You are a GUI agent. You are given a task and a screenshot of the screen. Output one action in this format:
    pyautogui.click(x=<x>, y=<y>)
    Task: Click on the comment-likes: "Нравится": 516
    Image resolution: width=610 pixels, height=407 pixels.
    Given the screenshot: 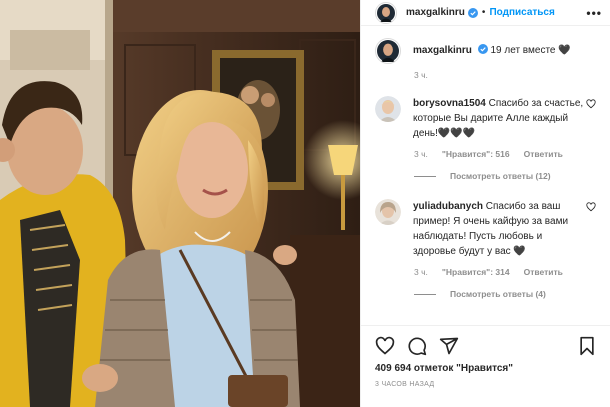 What is the action you would take?
    pyautogui.click(x=476, y=154)
    